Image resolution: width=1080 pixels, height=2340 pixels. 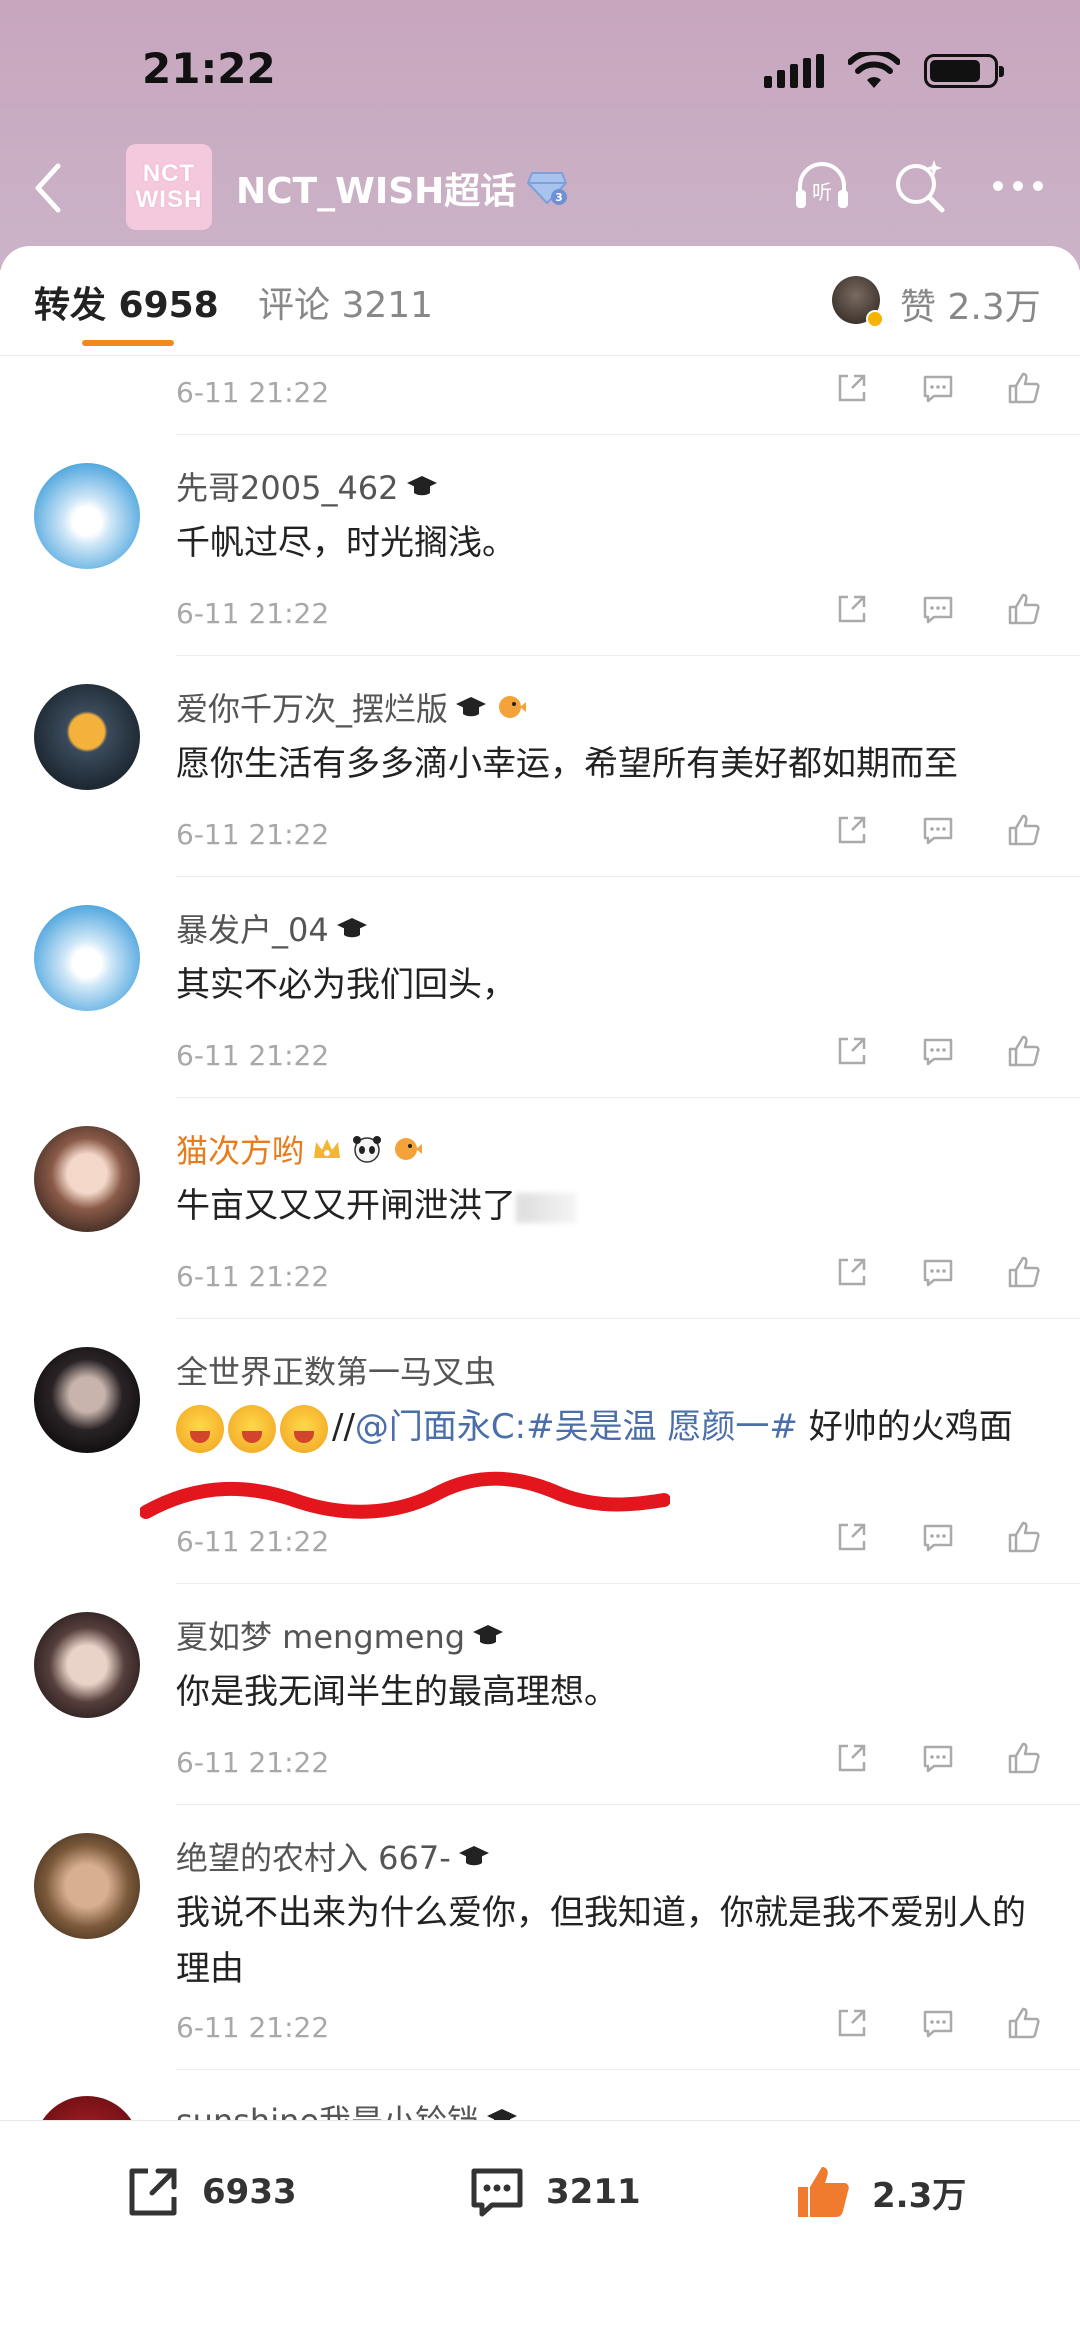 What do you see at coordinates (347, 2108) in the screenshot?
I see `username: sunshine我是小铃铛` at bounding box center [347, 2108].